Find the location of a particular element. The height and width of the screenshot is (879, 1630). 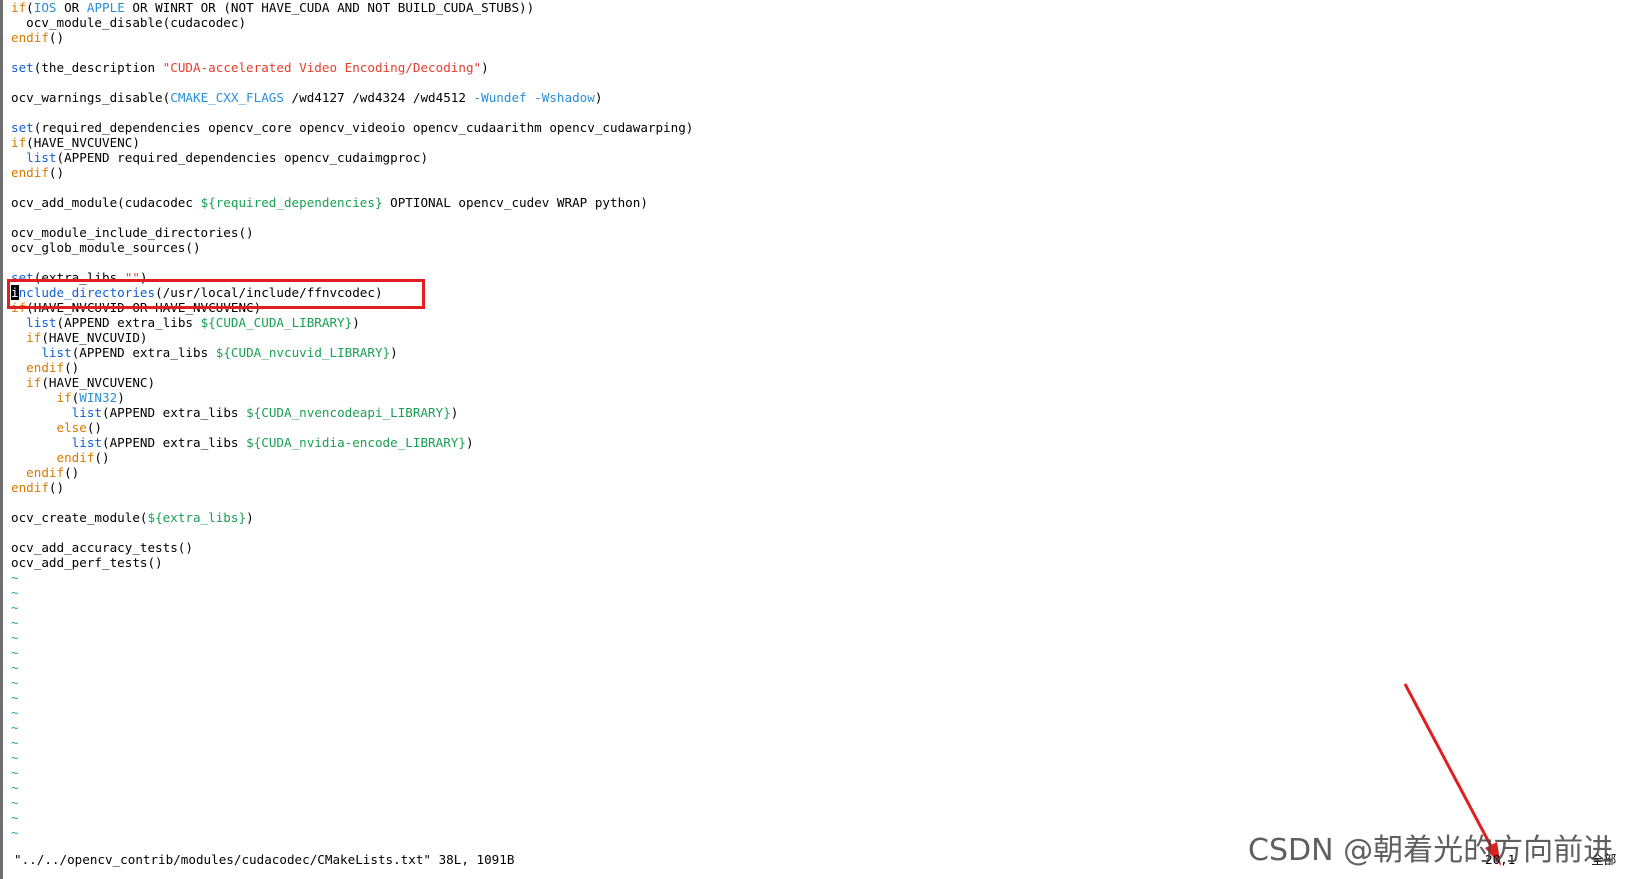

code-token: ocv_module_disable(cudacodec) is located at coordinates (129, 22).